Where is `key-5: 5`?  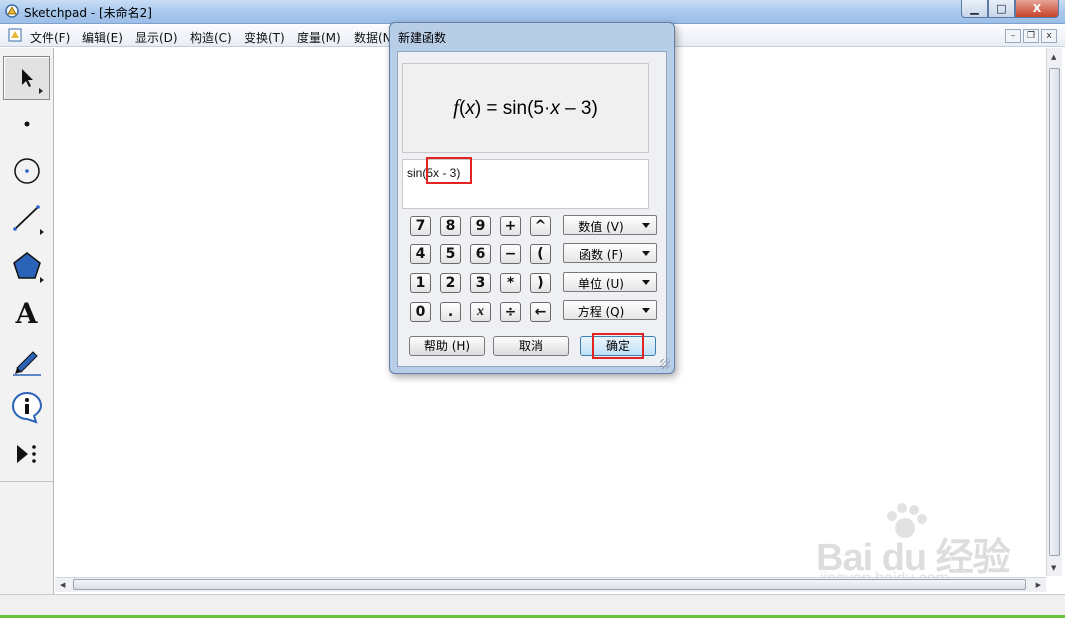
key-5: 5 is located at coordinates (450, 254).